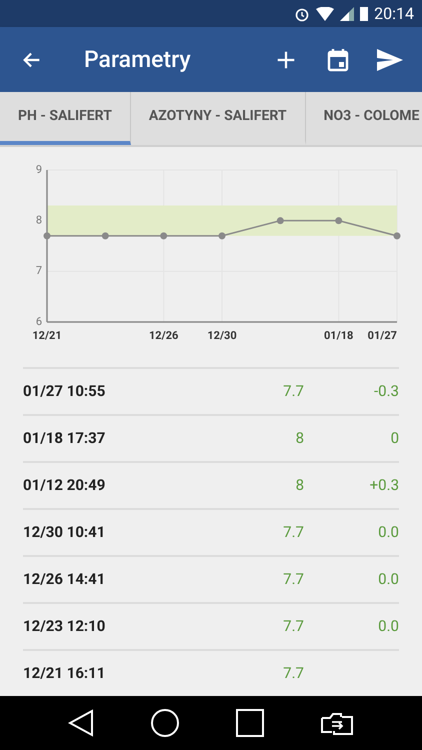  What do you see at coordinates (364, 118) in the screenshot?
I see `tab: NO3 - COLOME` at bounding box center [364, 118].